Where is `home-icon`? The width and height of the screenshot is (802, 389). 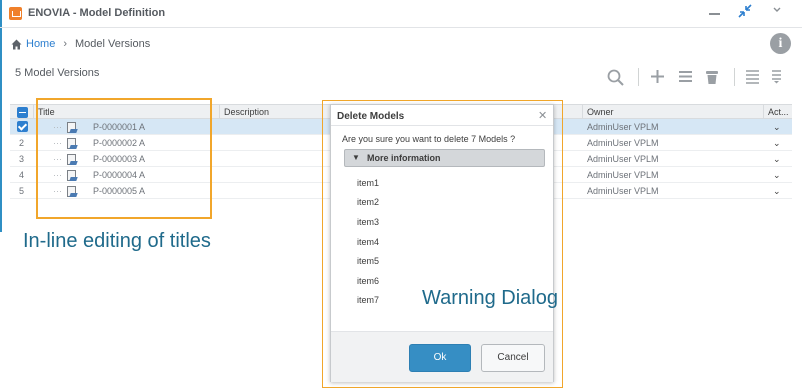
home-icon is located at coordinates (16, 44).